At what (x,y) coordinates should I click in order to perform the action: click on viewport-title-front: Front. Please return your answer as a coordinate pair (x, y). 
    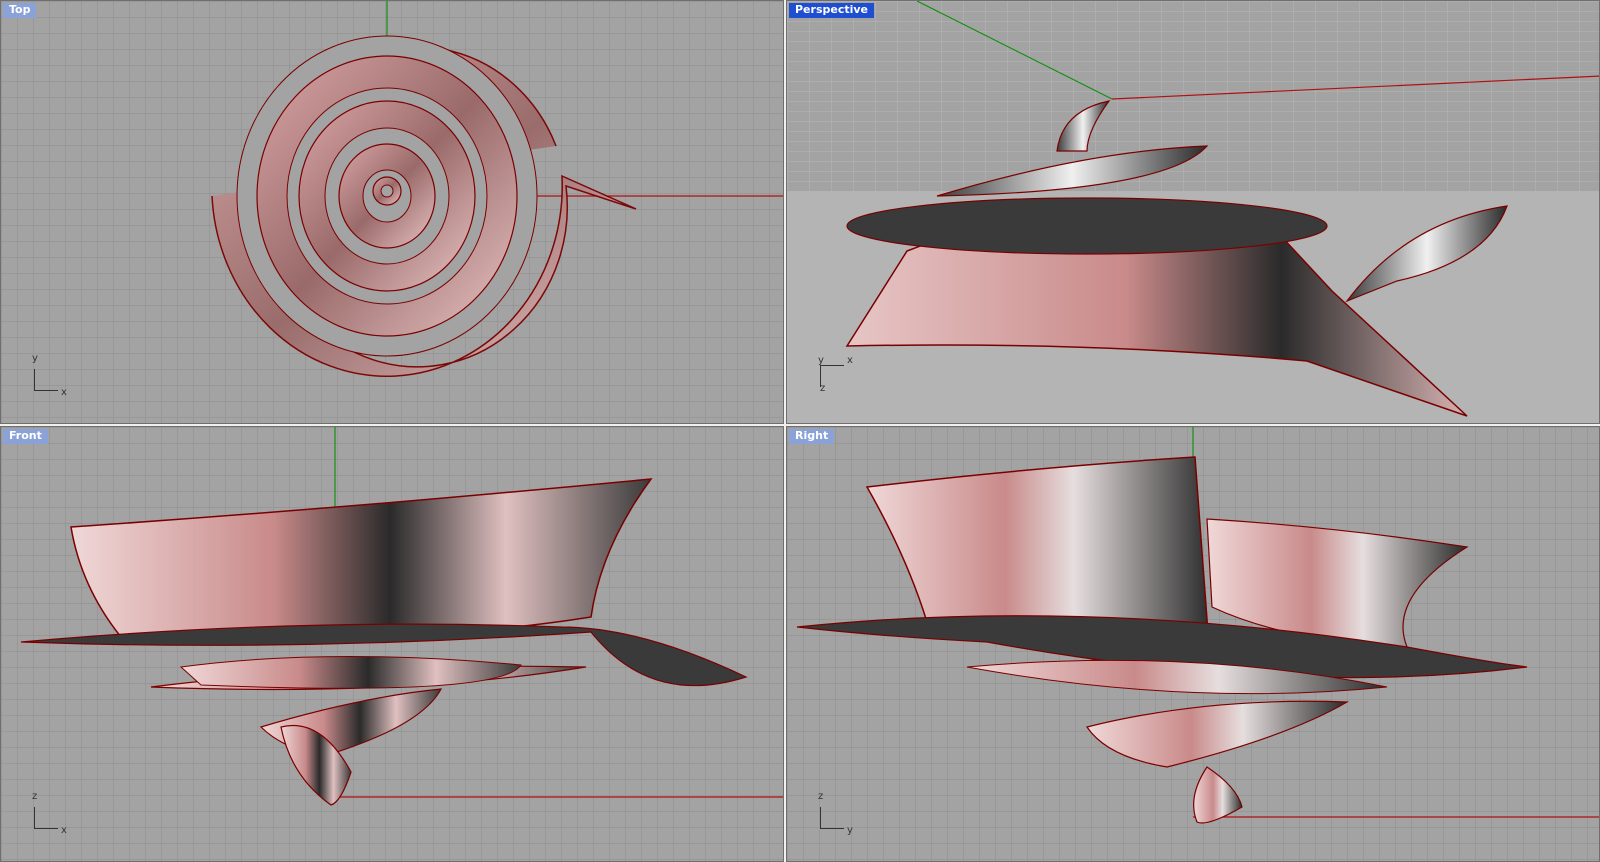
    Looking at the image, I should click on (25, 436).